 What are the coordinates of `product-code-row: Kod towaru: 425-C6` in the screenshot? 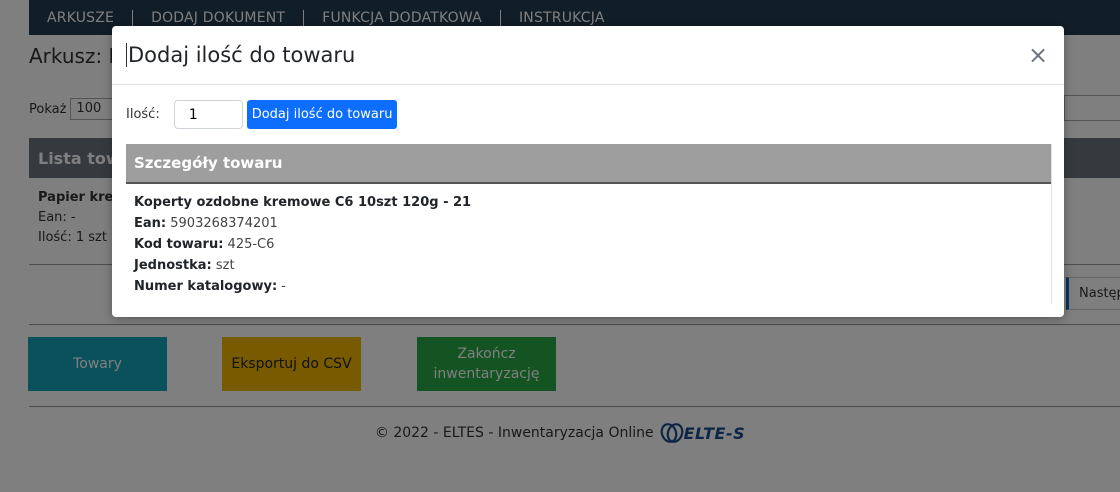 It's located at (588, 244).